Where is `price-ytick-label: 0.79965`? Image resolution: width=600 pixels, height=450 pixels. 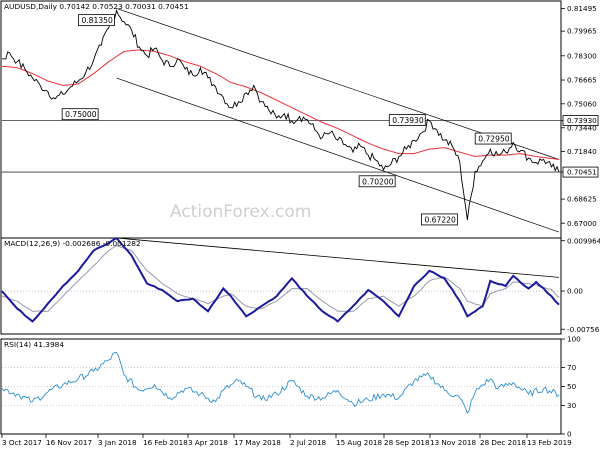 price-ytick-label: 0.79965 is located at coordinates (582, 31).